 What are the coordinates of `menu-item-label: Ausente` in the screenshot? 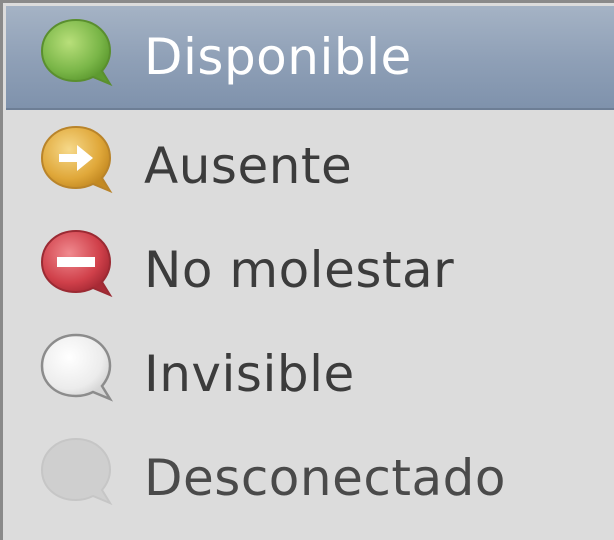 It's located at (248, 166).